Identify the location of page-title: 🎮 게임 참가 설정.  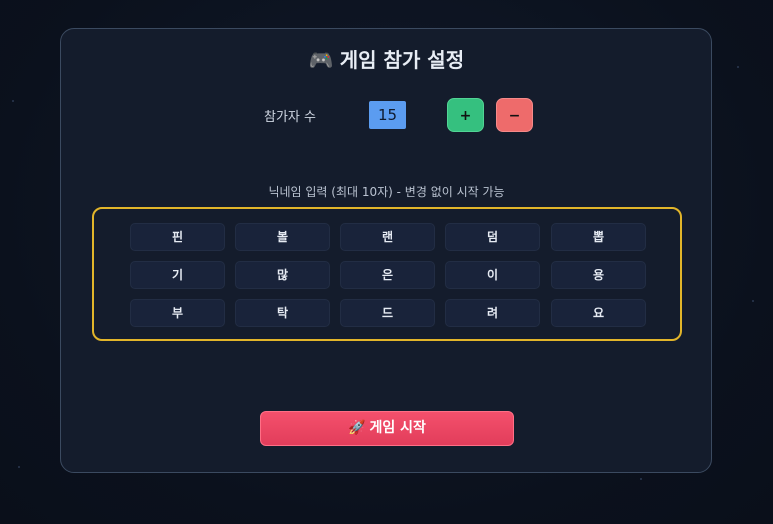
(386, 58).